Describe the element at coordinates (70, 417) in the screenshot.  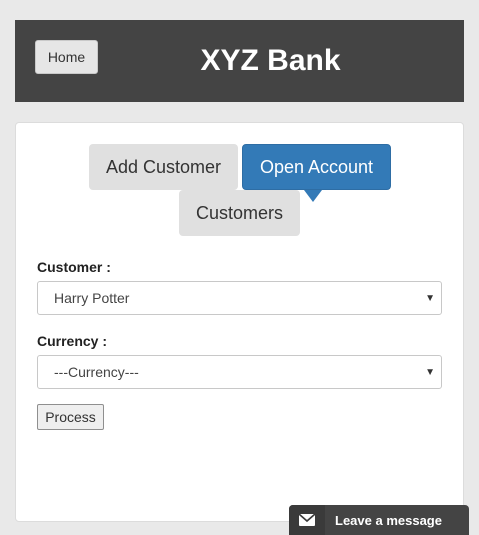
I see `process-button: Process` at that location.